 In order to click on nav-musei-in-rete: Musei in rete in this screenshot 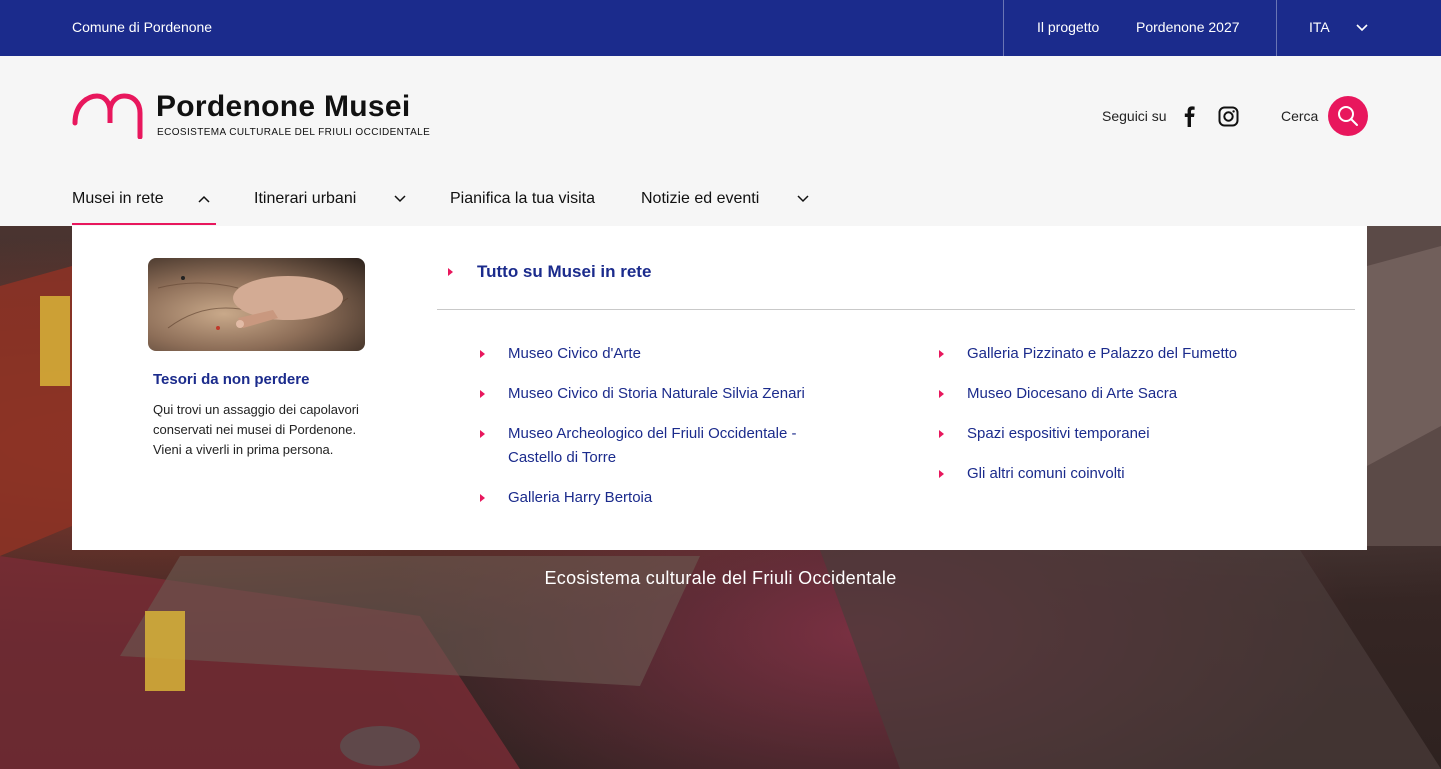, I will do `click(118, 199)`.